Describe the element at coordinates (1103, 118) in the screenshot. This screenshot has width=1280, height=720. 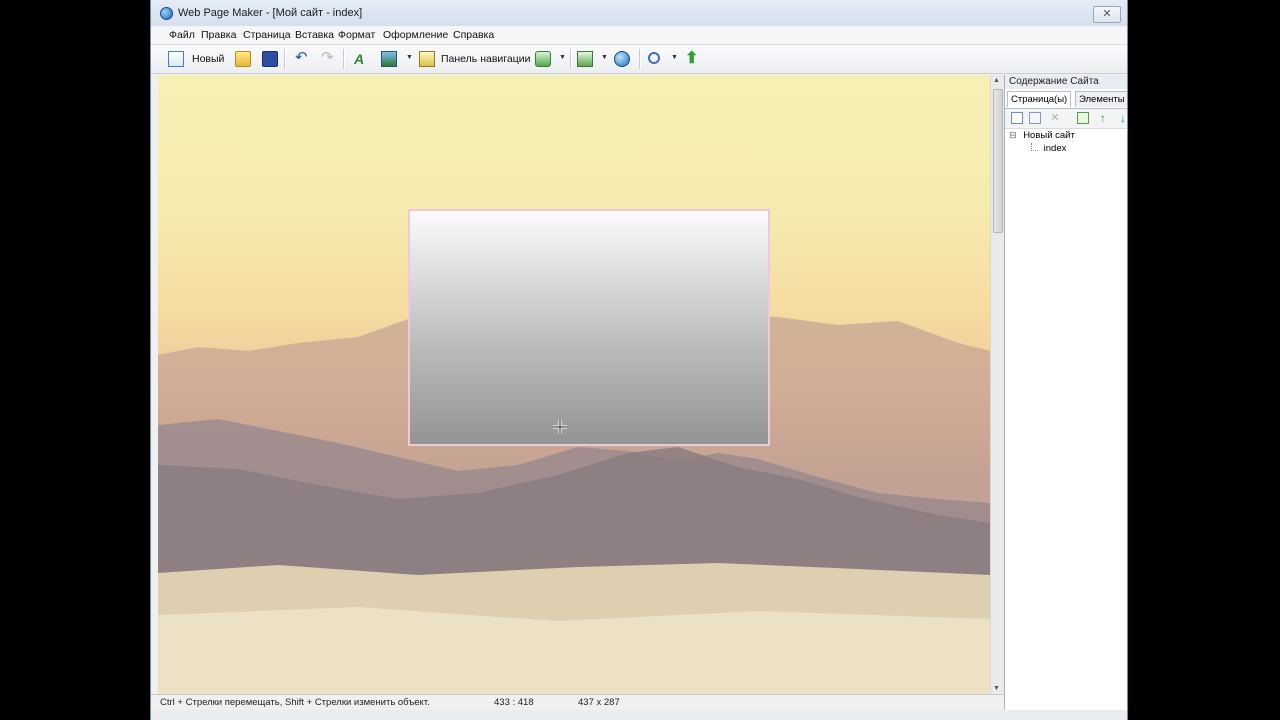
I see `move-up-icon: ↑` at that location.